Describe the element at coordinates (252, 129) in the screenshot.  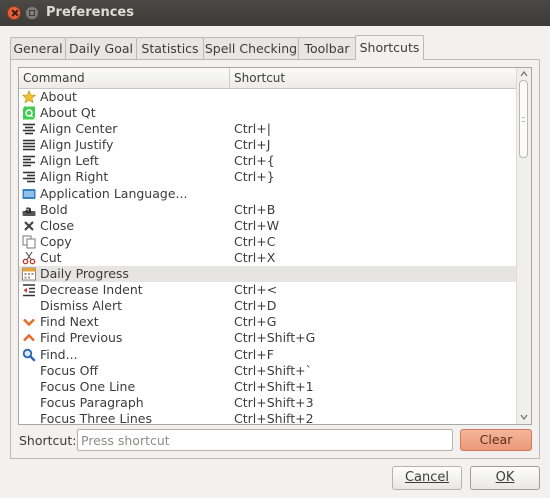
I see `shortcut-cell: Ctrl+|` at that location.